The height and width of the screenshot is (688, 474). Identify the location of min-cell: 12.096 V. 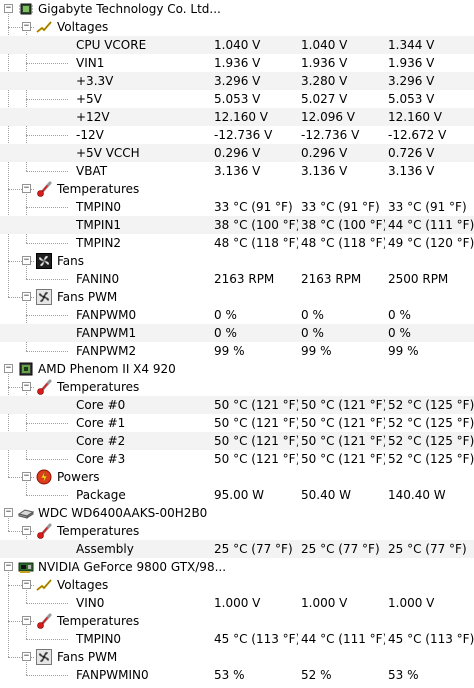
(328, 117).